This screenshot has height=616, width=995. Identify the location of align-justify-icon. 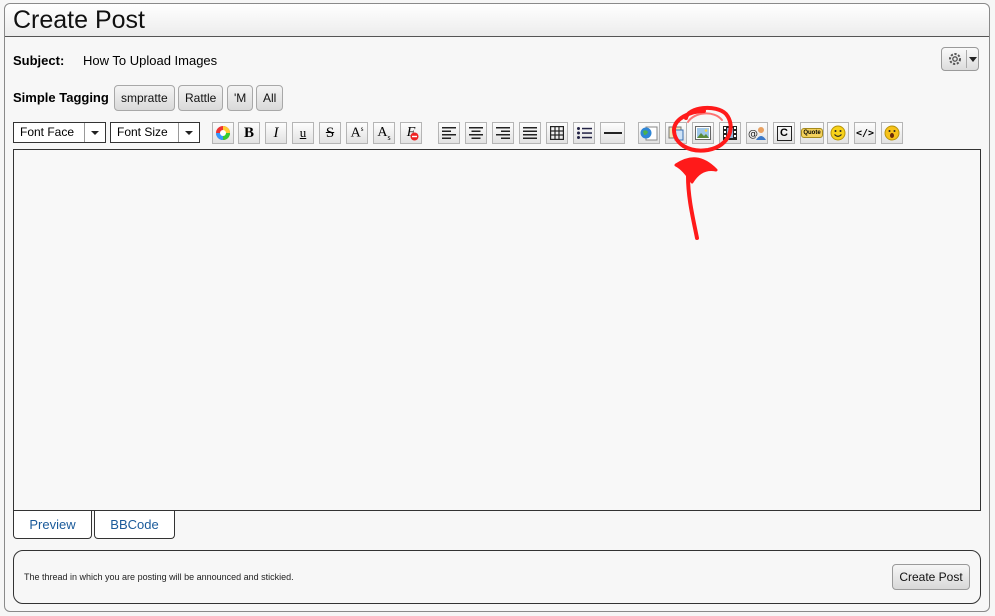
(530, 133).